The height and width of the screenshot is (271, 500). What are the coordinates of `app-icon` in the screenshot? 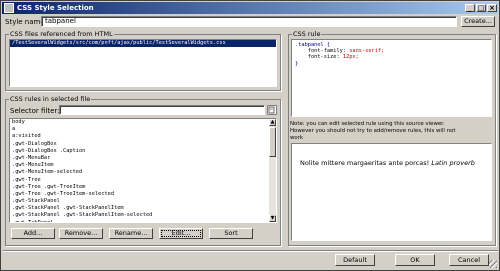 It's located at (9, 8).